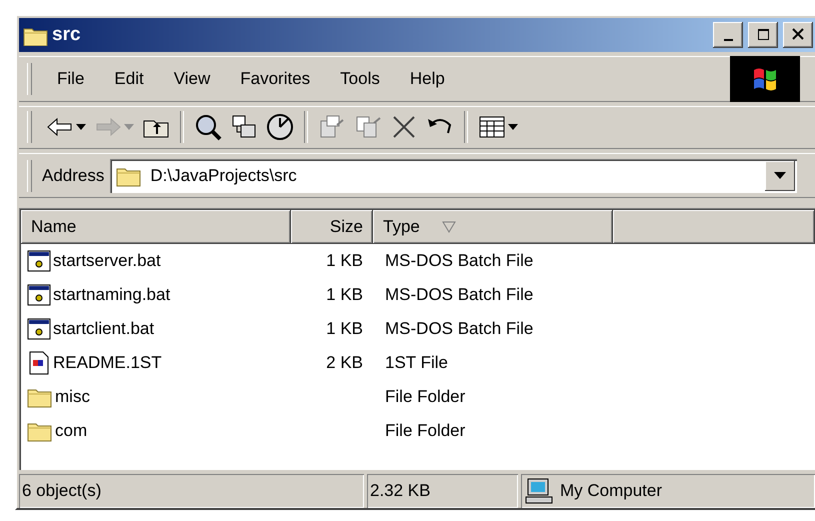 This screenshot has height=521, width=815. I want to click on close-icon, so click(798, 35).